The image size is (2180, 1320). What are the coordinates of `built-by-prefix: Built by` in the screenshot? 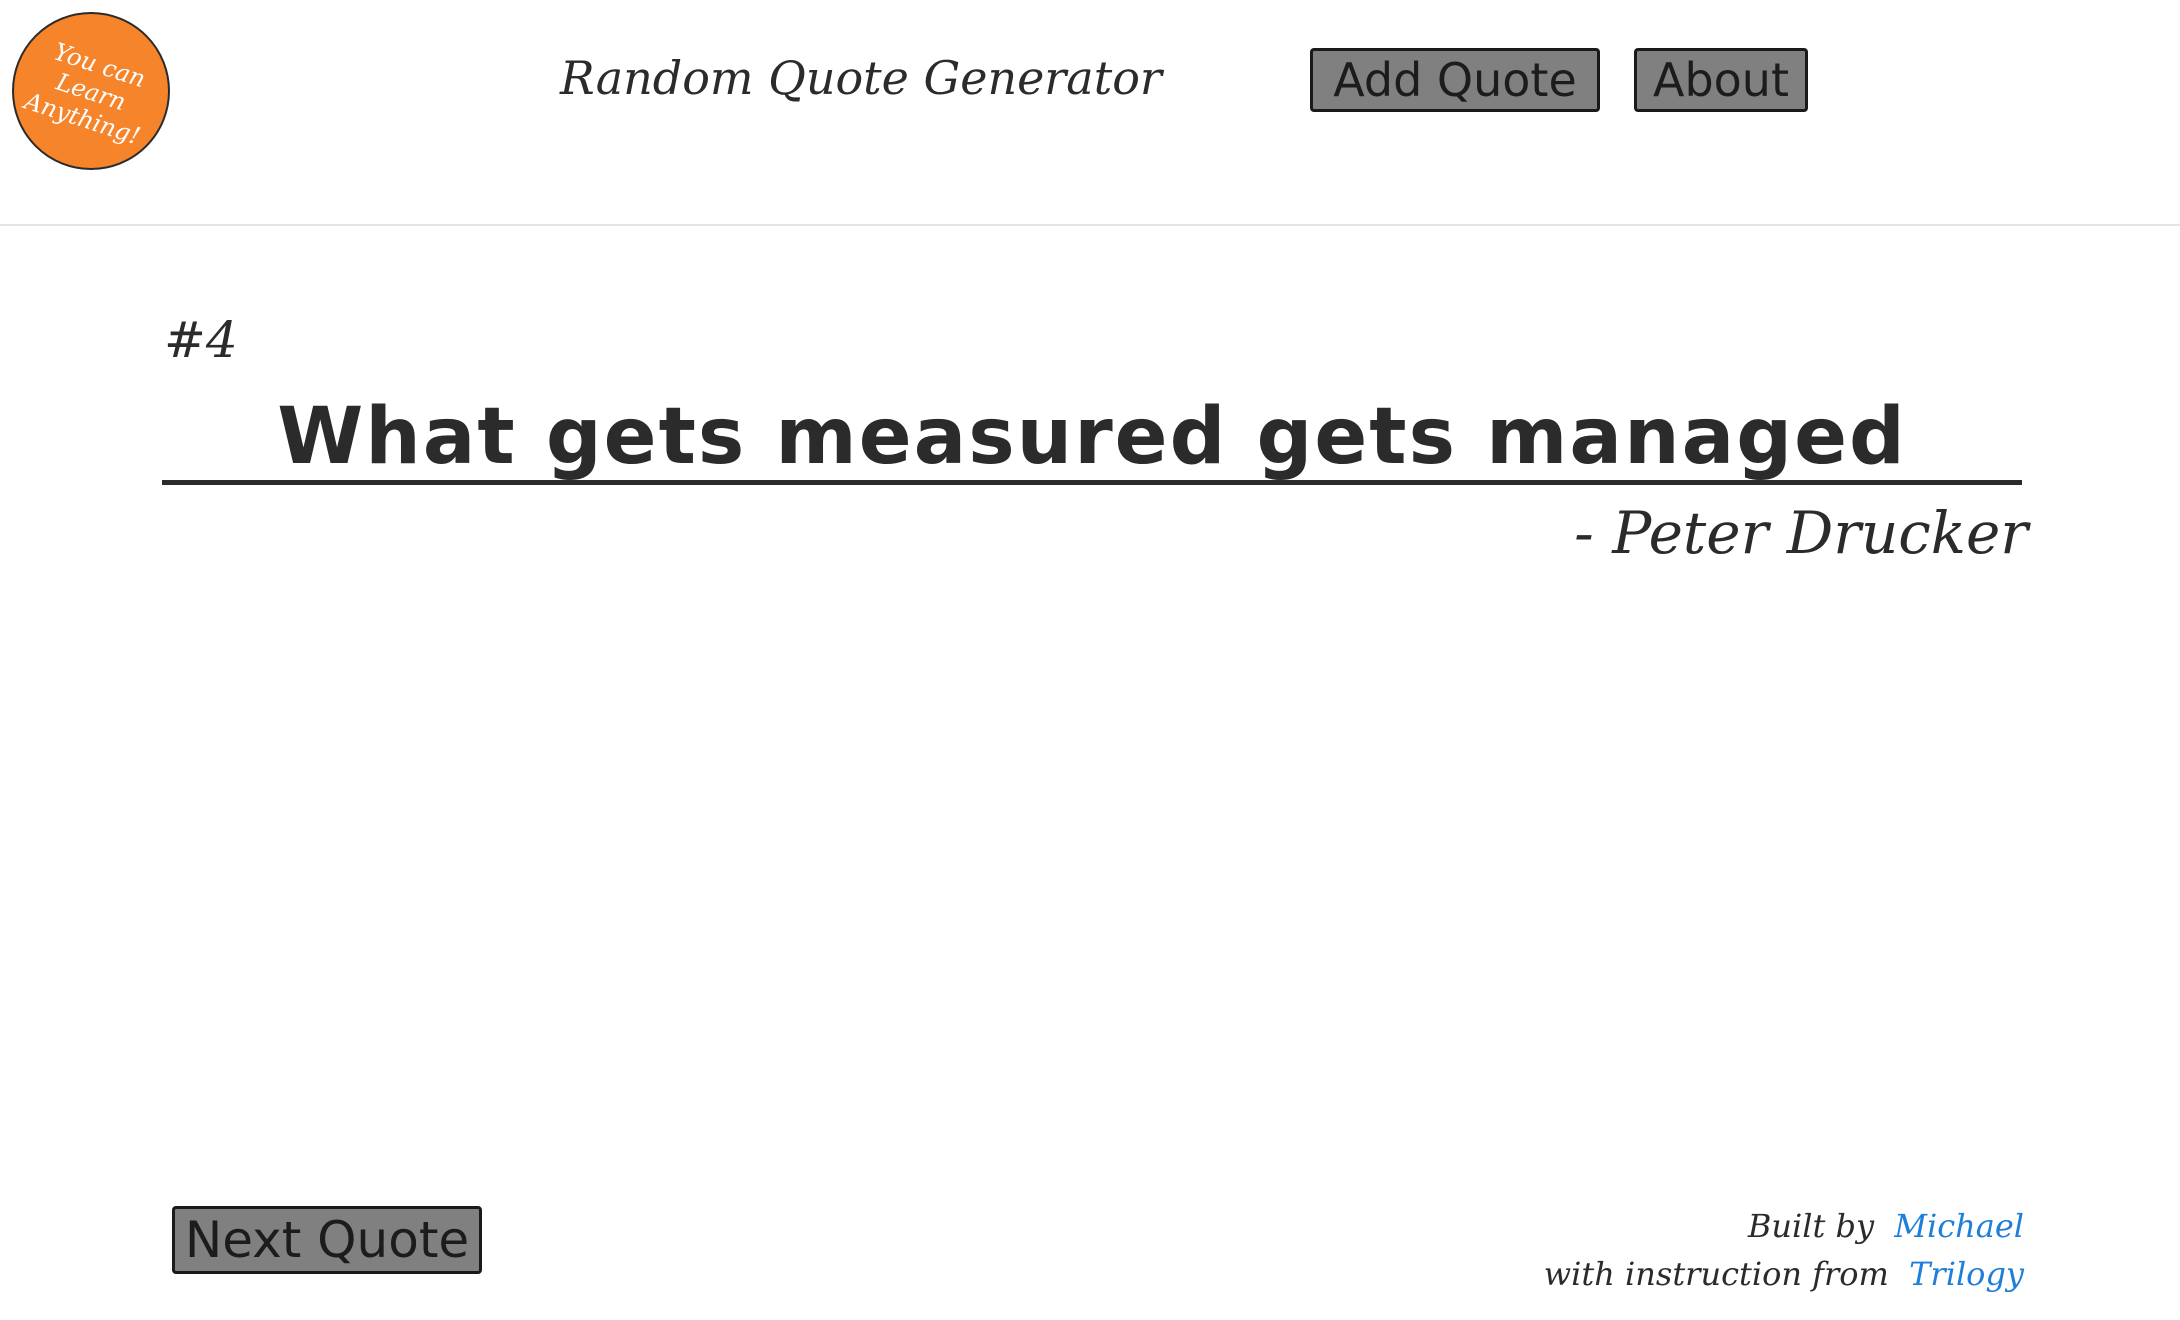 It's located at (1811, 1226).